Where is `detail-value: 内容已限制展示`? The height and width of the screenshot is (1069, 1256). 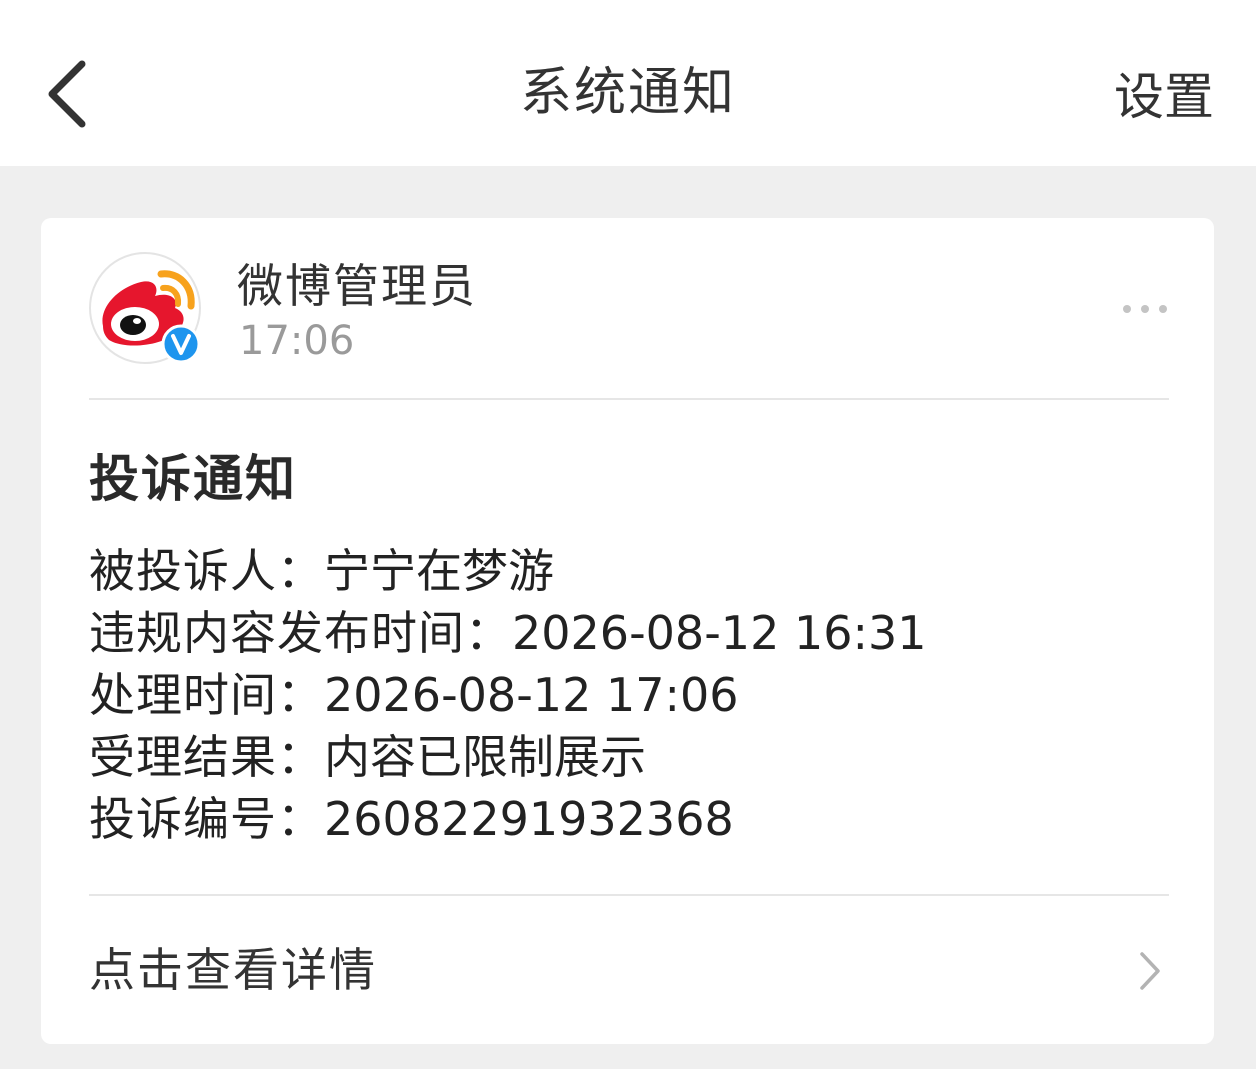
detail-value: 内容已限制展示 is located at coordinates (485, 757).